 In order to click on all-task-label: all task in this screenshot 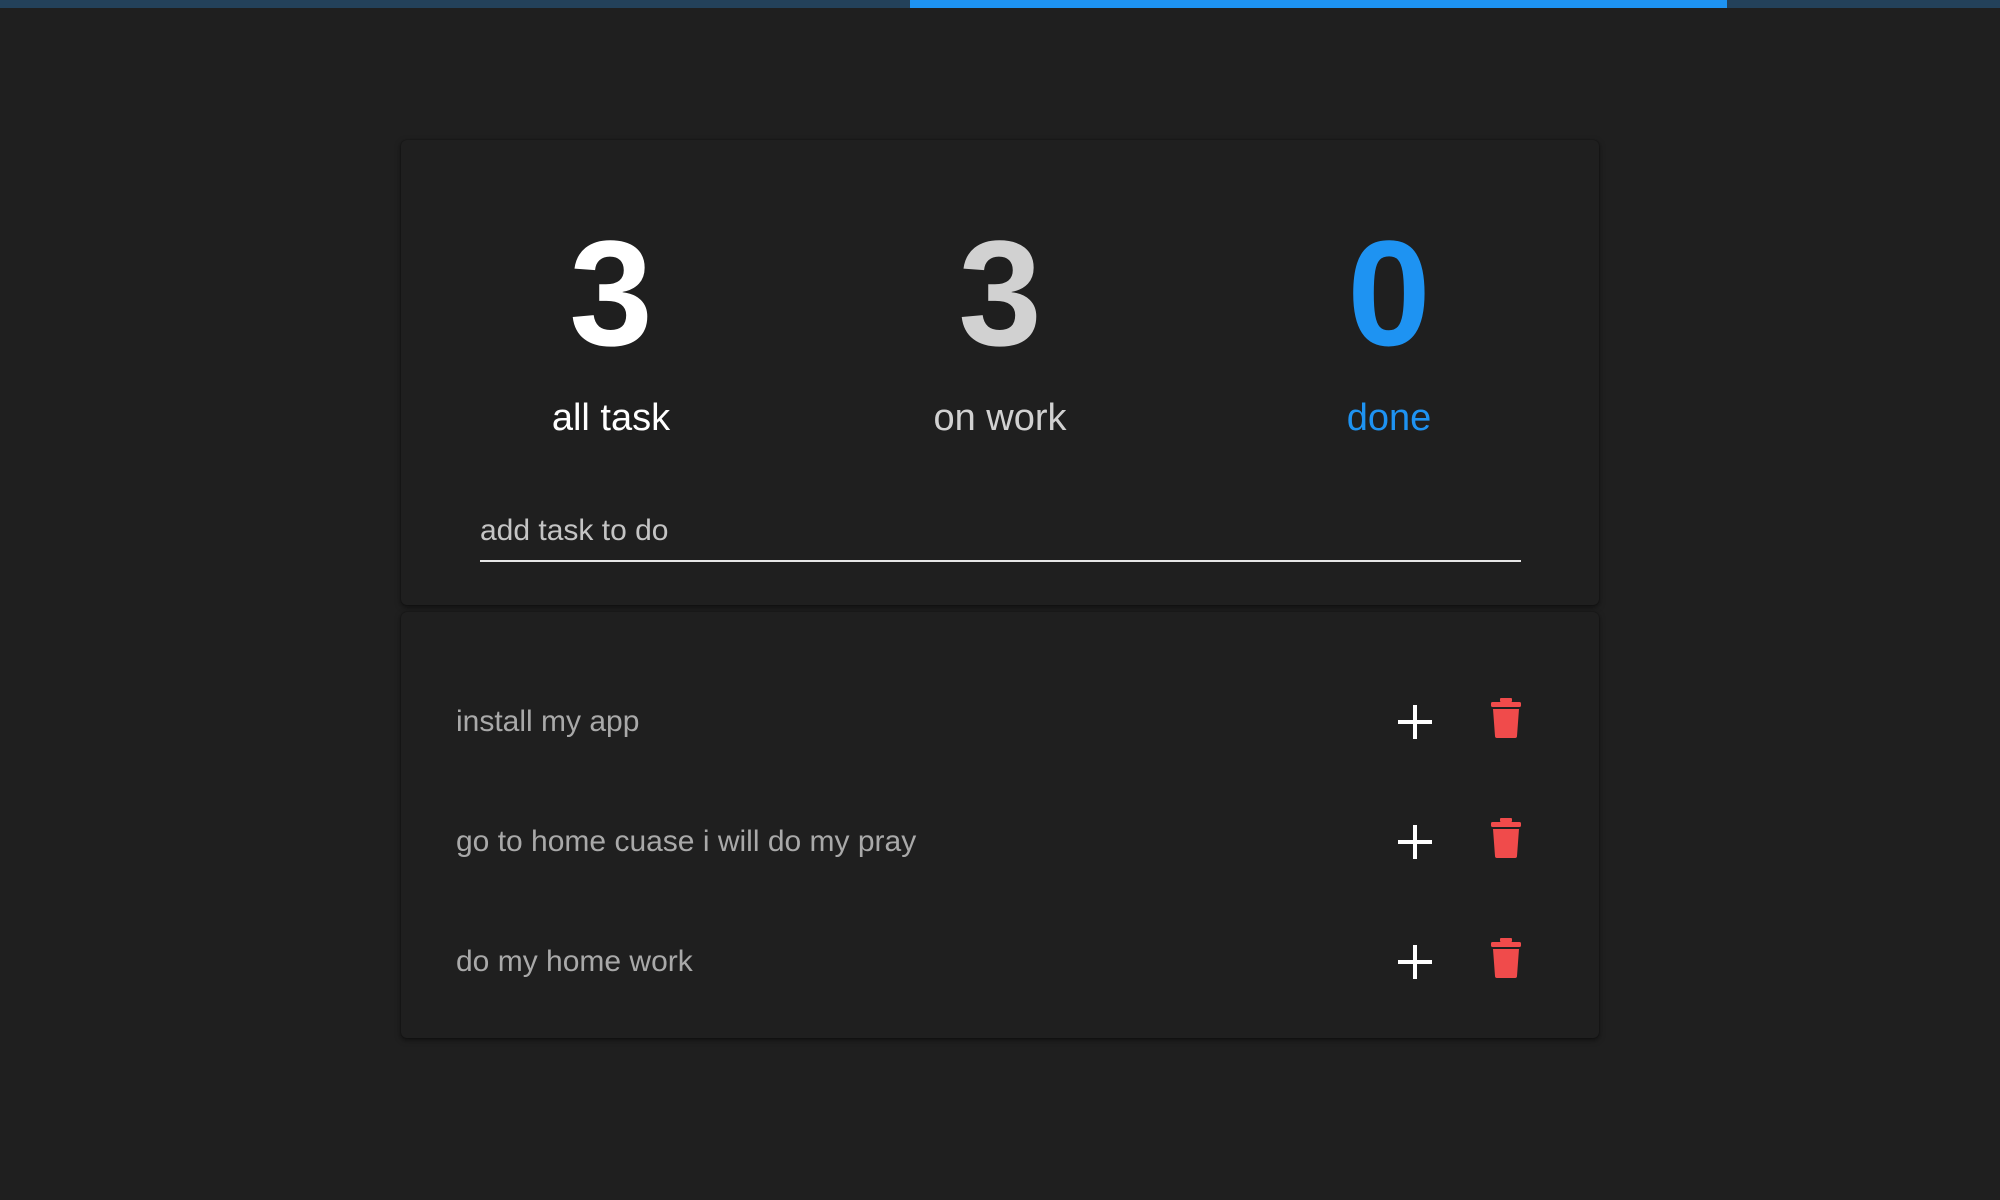, I will do `click(611, 418)`.